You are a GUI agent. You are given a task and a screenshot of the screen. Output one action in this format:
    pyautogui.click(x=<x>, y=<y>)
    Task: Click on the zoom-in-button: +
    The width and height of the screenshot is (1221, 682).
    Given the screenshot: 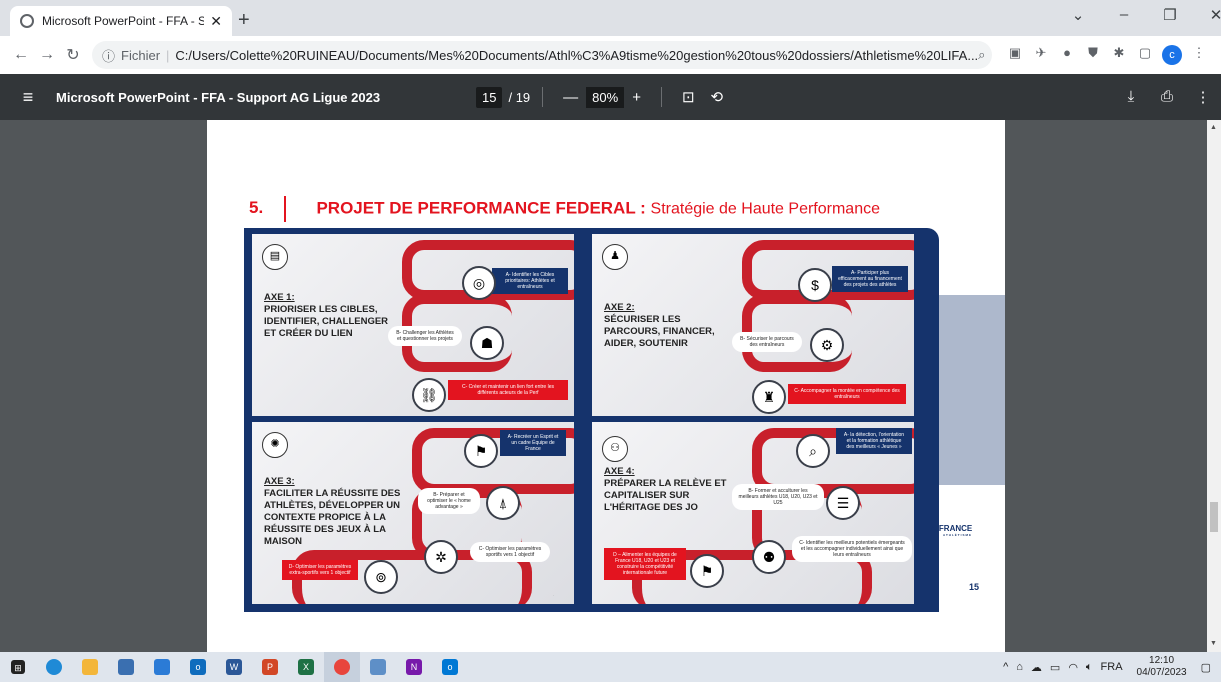 What is the action you would take?
    pyautogui.click(x=636, y=97)
    